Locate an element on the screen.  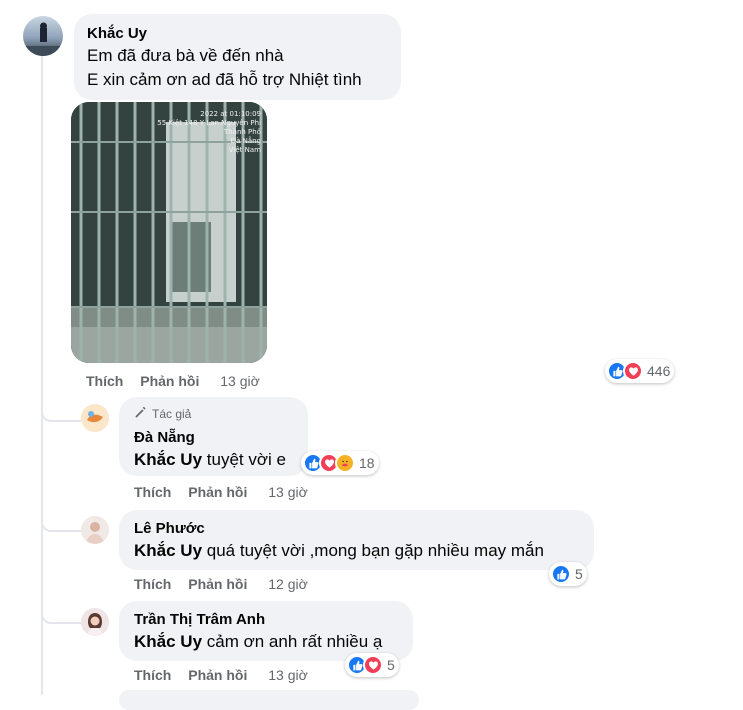
comment-time: 13 giờ is located at coordinates (240, 381).